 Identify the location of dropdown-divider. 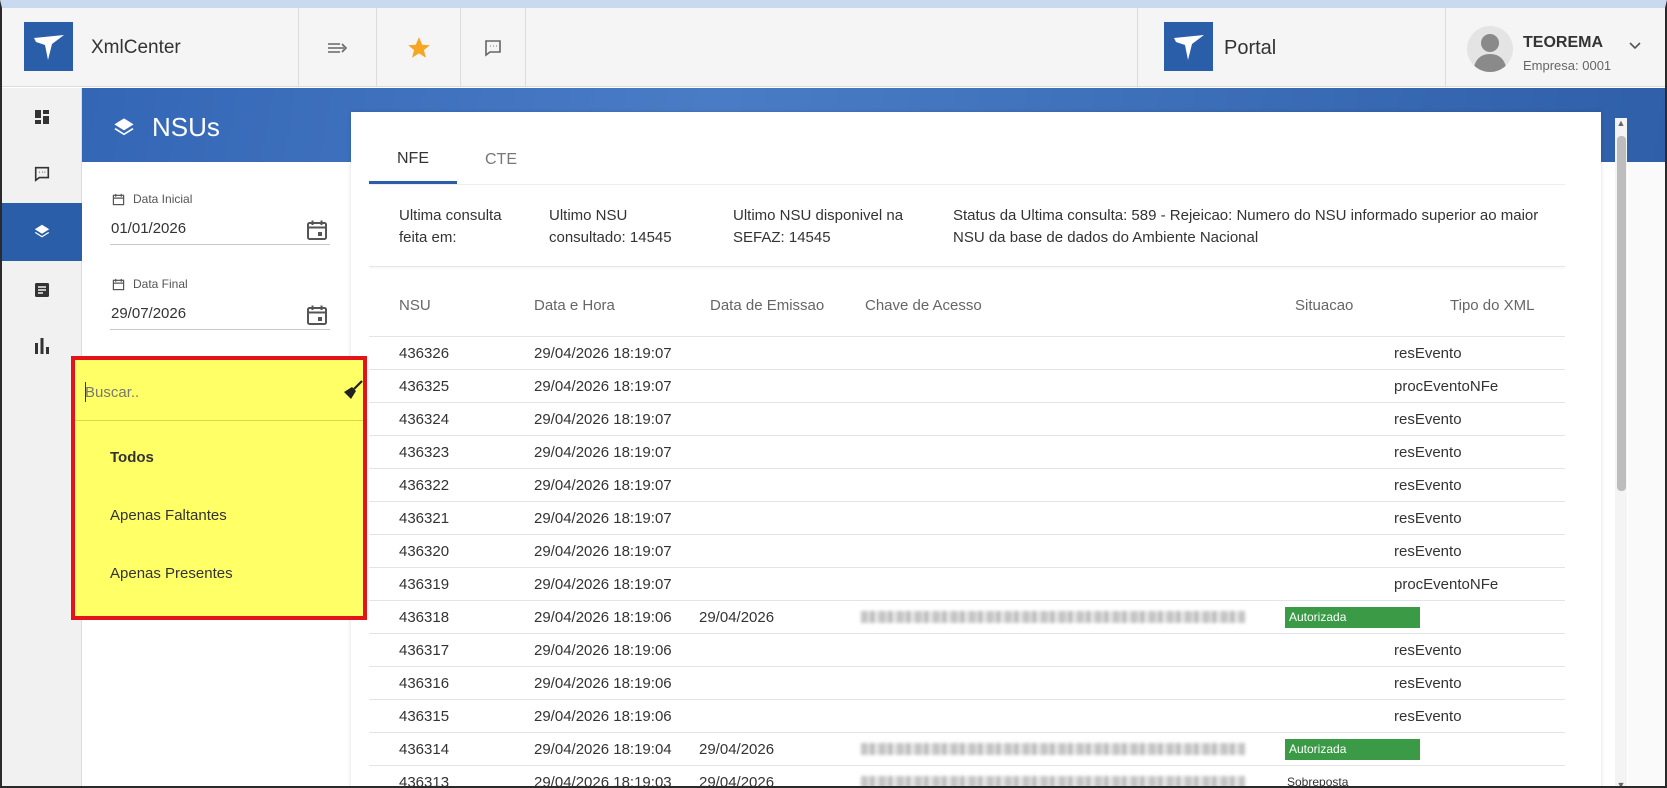
(219, 420).